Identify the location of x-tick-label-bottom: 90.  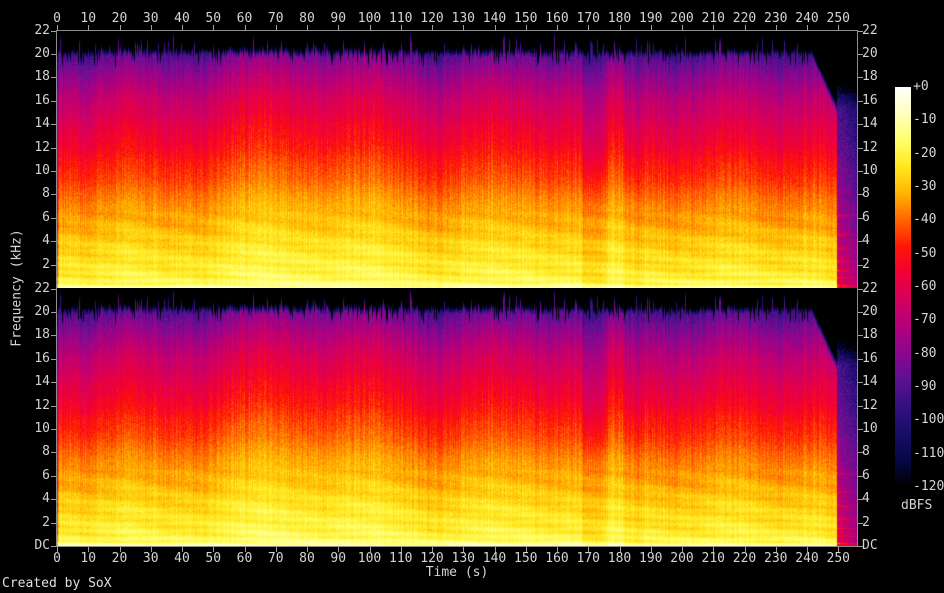
(338, 558).